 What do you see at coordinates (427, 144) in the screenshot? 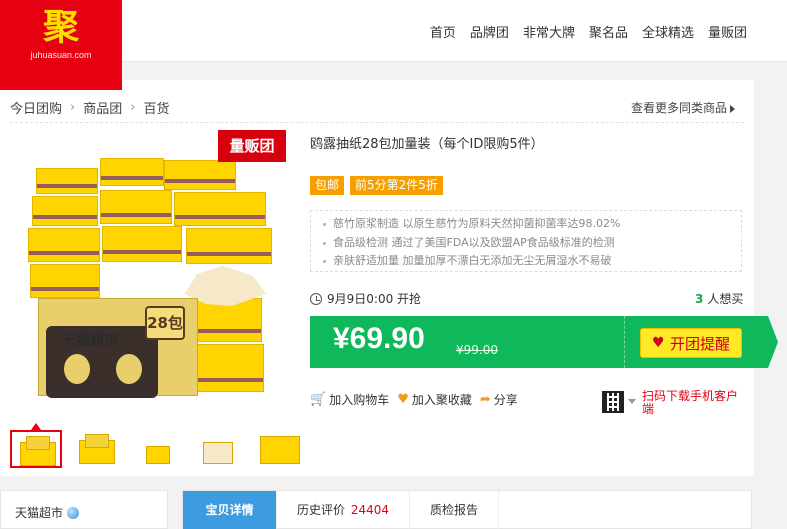
I see `product-title: 鸥露抽纸28包加量装（每个ID限购5件）` at bounding box center [427, 144].